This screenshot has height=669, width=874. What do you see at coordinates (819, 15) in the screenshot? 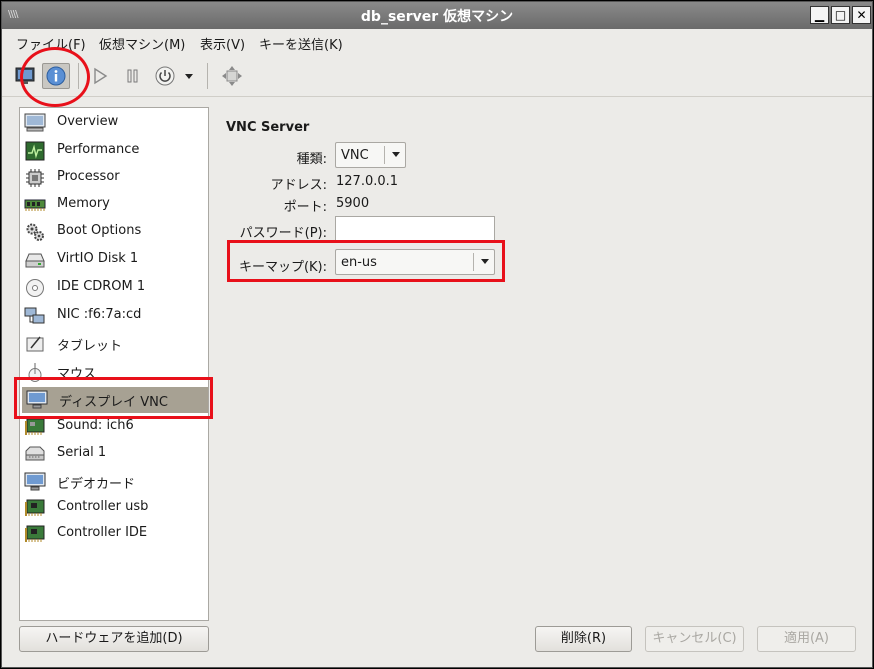
I see `minimize-button: ▁` at bounding box center [819, 15].